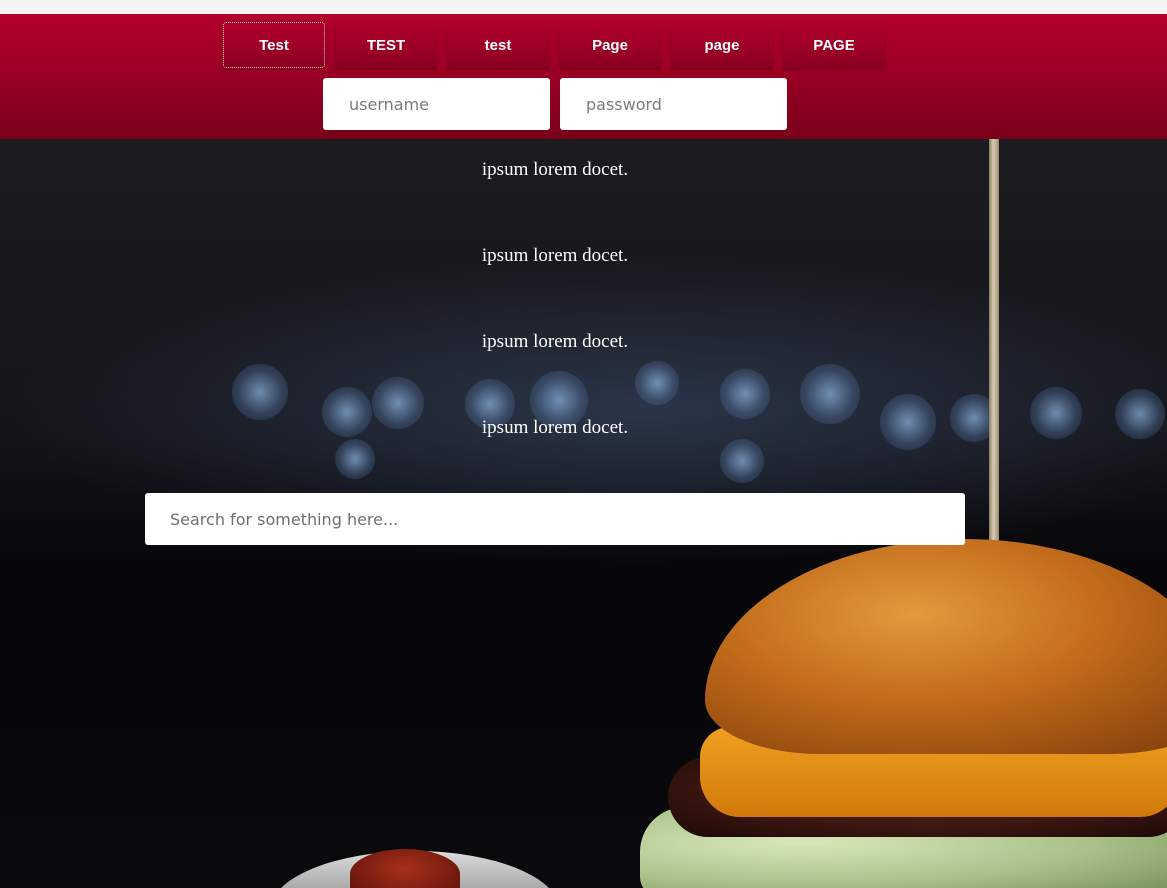 This screenshot has width=1167, height=888. I want to click on nav-item-test: Test, so click(274, 45).